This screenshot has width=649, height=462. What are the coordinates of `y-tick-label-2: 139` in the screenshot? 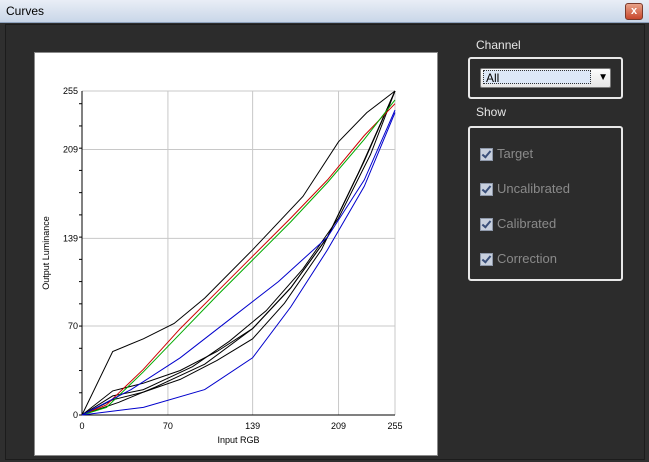 It's located at (70, 238).